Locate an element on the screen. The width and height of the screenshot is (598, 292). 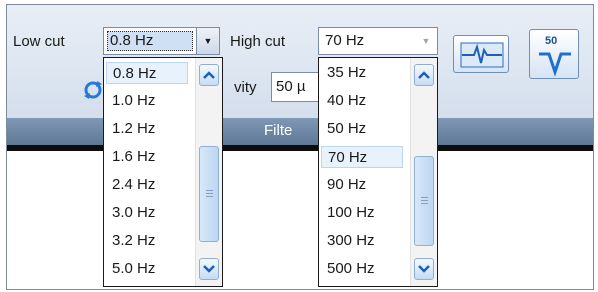
high-cut-option: 70 Hz is located at coordinates (362, 157).